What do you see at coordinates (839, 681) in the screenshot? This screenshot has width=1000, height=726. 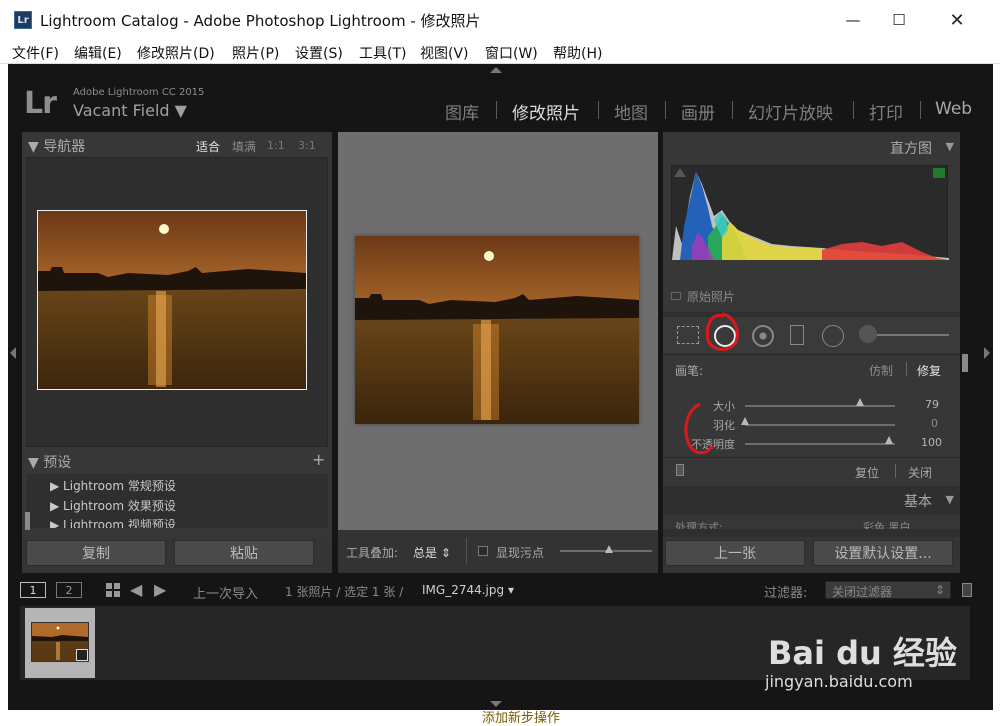 I see `watermark-url: jingyan.baidu.com` at bounding box center [839, 681].